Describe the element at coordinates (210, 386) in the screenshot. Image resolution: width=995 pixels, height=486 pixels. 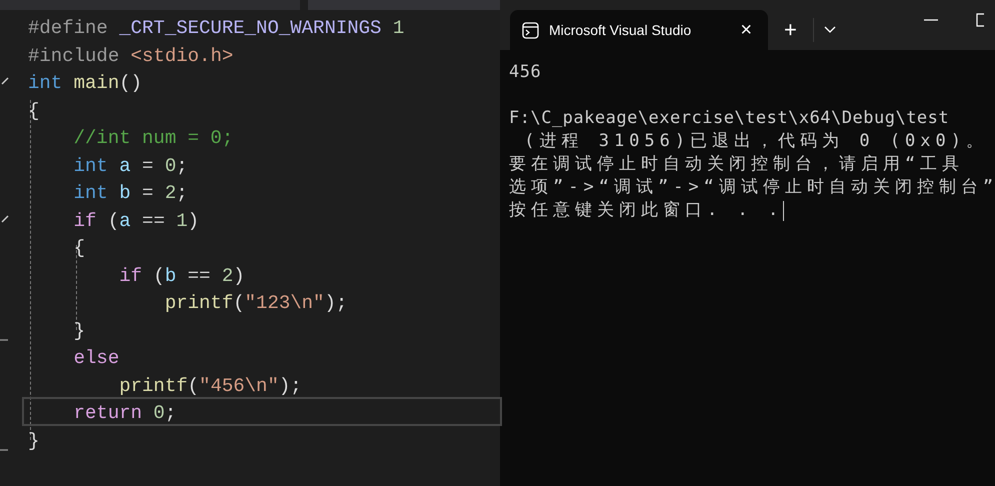
I see `code-line: printf("456\n");` at that location.